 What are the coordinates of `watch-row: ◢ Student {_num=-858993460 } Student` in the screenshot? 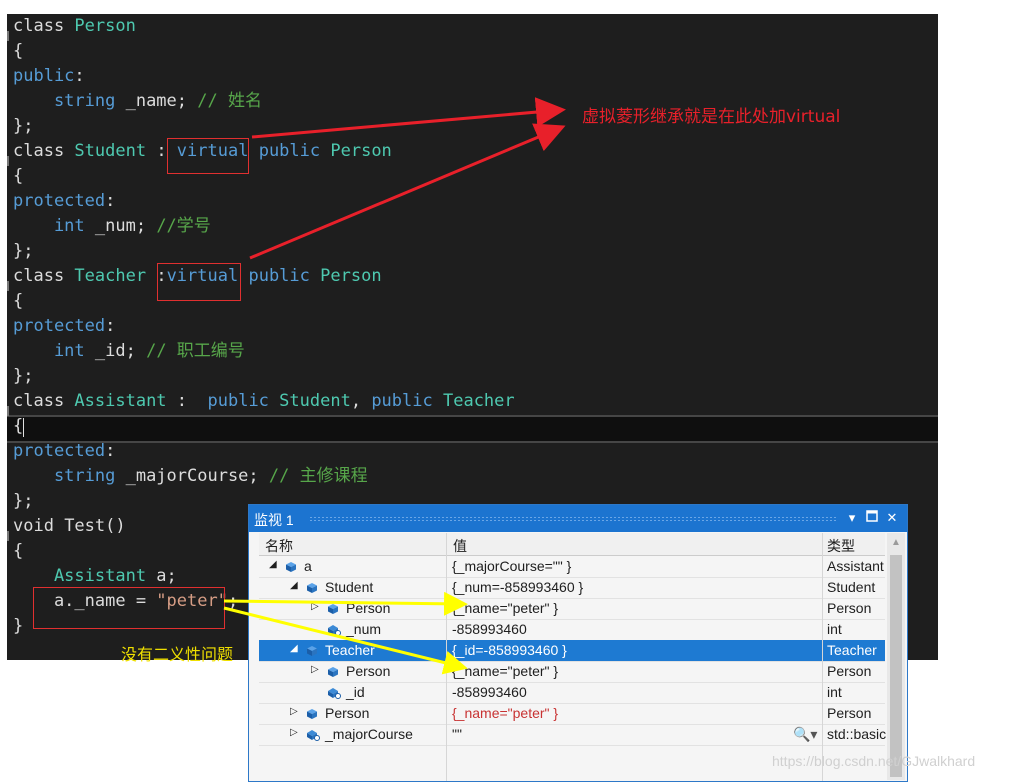 It's located at (572, 588).